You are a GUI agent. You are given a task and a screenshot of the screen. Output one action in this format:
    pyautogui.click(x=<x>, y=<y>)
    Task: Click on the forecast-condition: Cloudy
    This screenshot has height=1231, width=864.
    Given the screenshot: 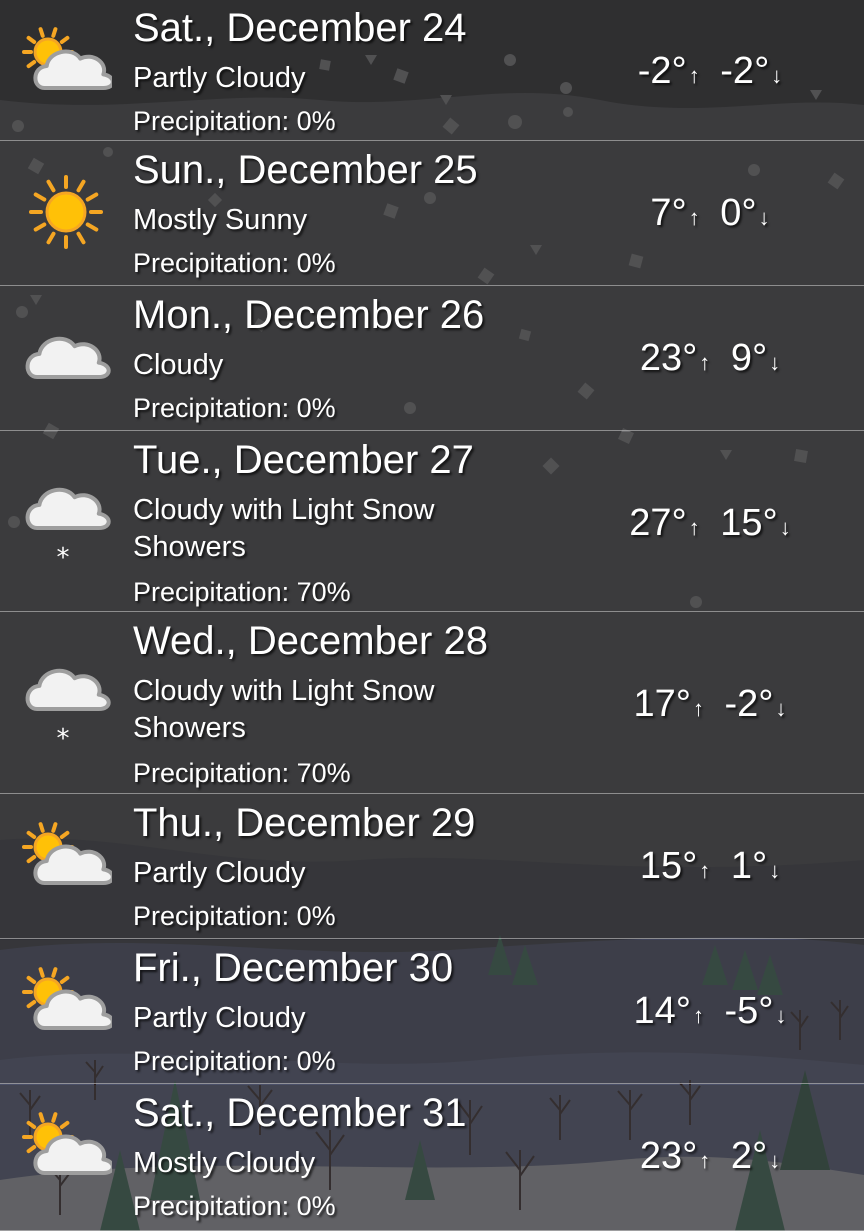 What is the action you would take?
    pyautogui.click(x=178, y=365)
    